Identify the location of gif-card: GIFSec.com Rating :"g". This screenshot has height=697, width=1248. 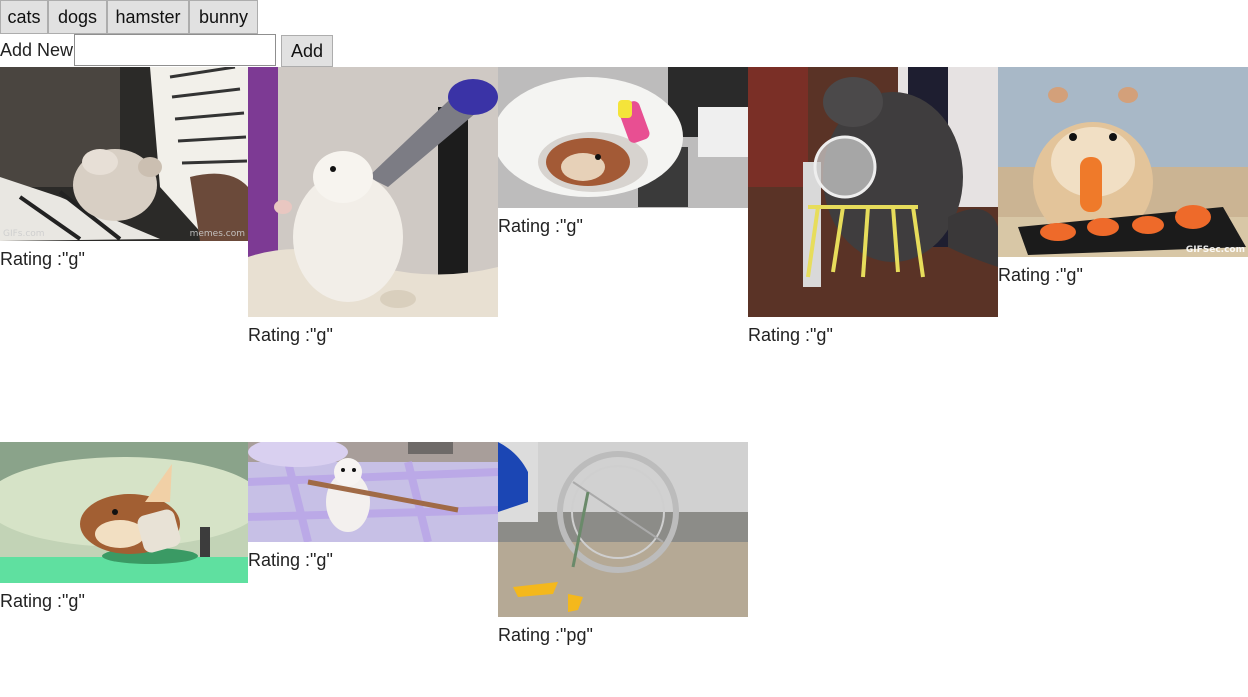
(1123, 176).